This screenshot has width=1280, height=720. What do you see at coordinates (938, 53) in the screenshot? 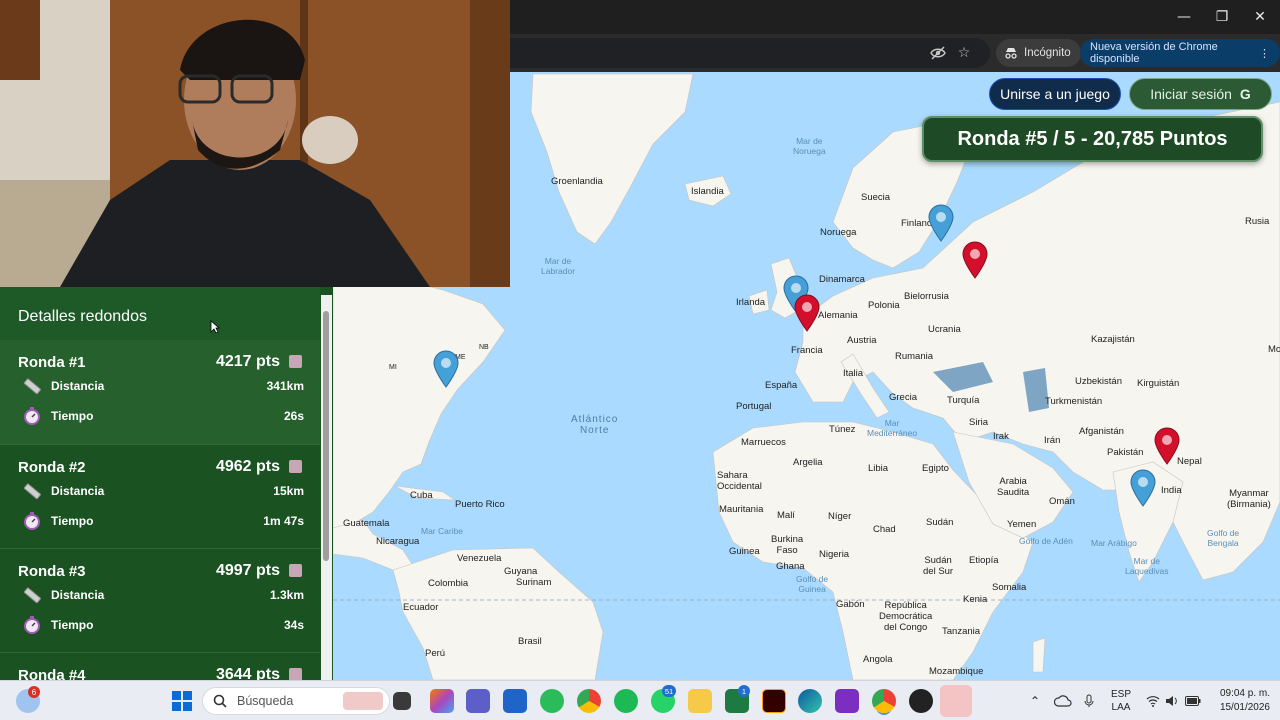
I see `eye-slash-icon` at bounding box center [938, 53].